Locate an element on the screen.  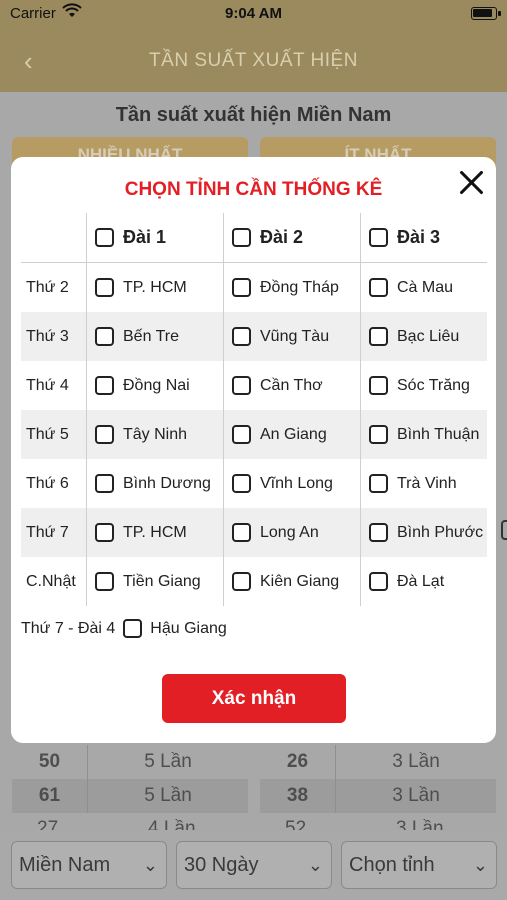
province-option: Bình Thuận is located at coordinates (424, 434).